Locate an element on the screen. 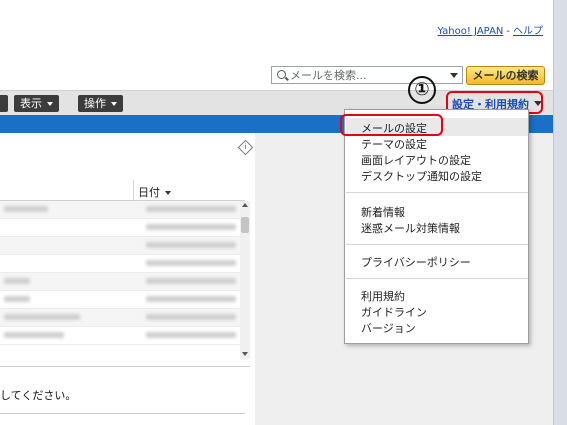  search-icon is located at coordinates (281, 74).